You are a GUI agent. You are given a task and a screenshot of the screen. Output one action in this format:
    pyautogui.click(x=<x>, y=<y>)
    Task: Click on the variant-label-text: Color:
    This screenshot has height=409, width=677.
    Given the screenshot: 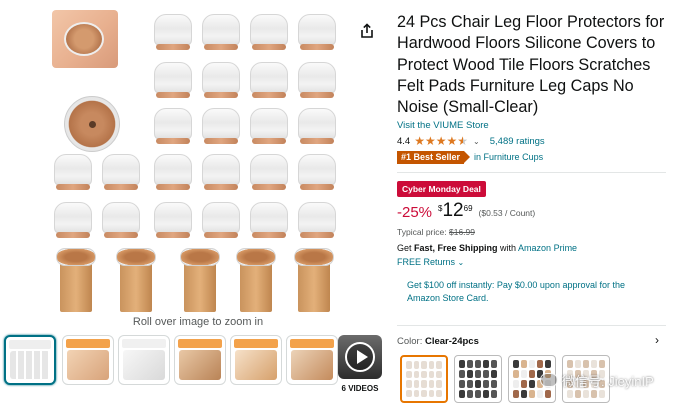 What is the action you would take?
    pyautogui.click(x=411, y=341)
    